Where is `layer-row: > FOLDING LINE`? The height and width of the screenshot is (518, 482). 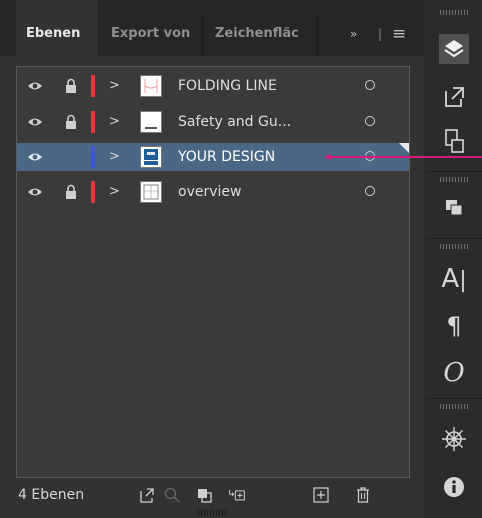 layer-row: > FOLDING LINE is located at coordinates (213, 86).